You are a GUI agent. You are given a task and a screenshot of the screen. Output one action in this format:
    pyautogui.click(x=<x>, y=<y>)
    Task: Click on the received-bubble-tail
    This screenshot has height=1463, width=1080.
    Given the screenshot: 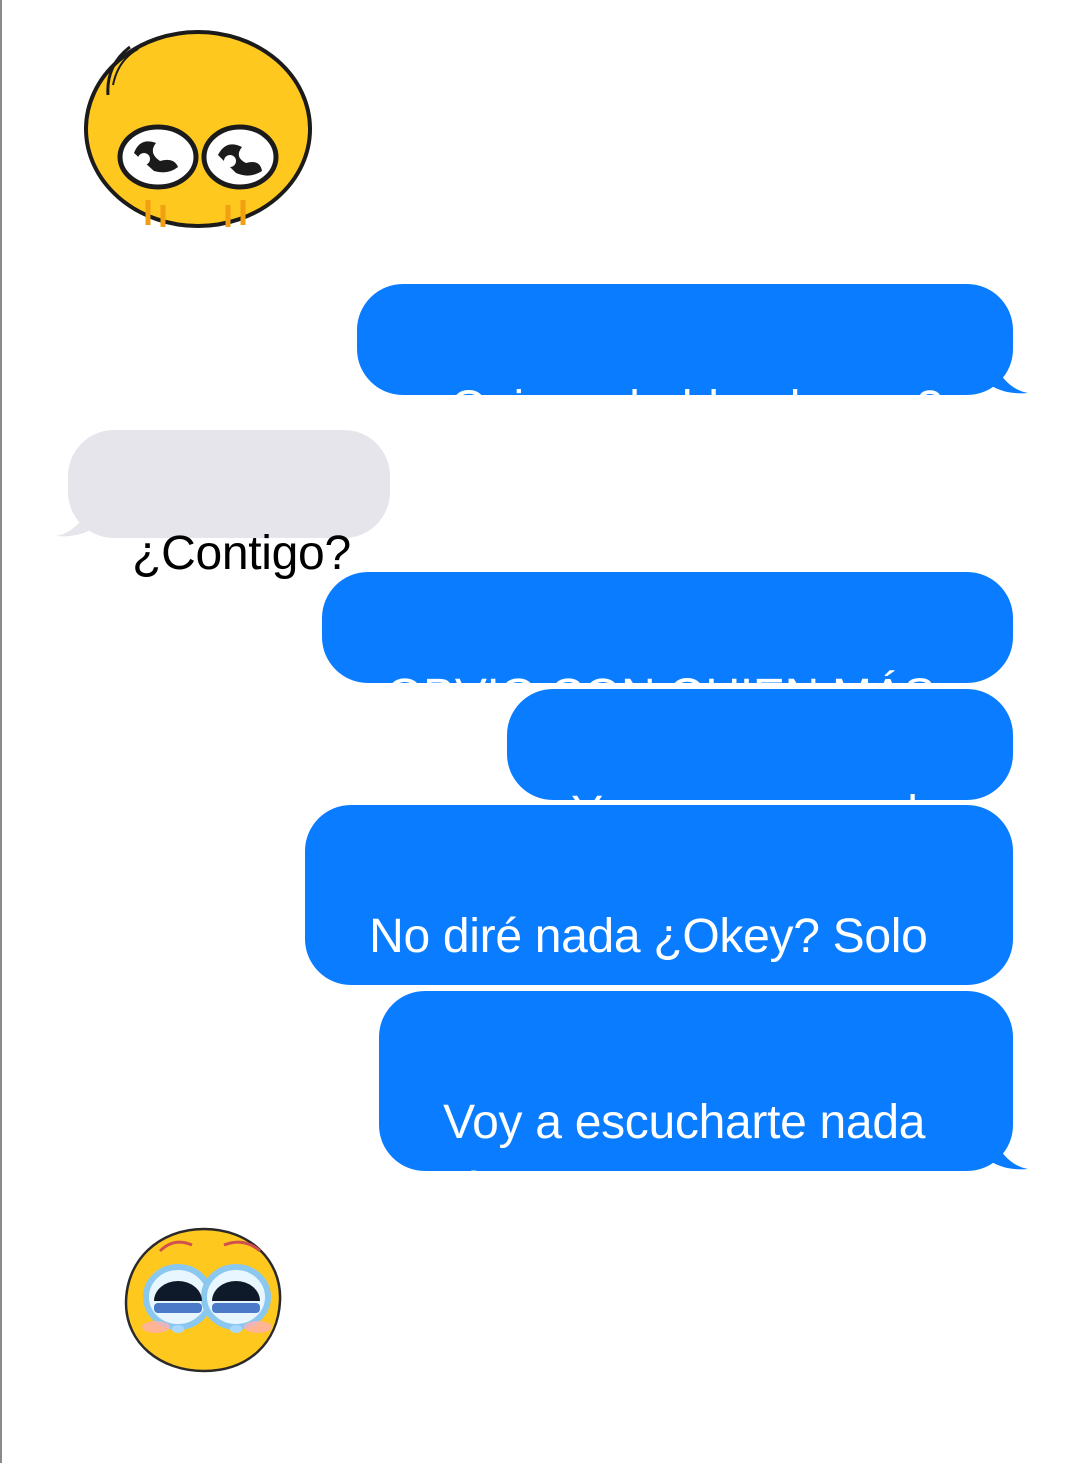 What is the action you would take?
    pyautogui.click(x=75, y=517)
    